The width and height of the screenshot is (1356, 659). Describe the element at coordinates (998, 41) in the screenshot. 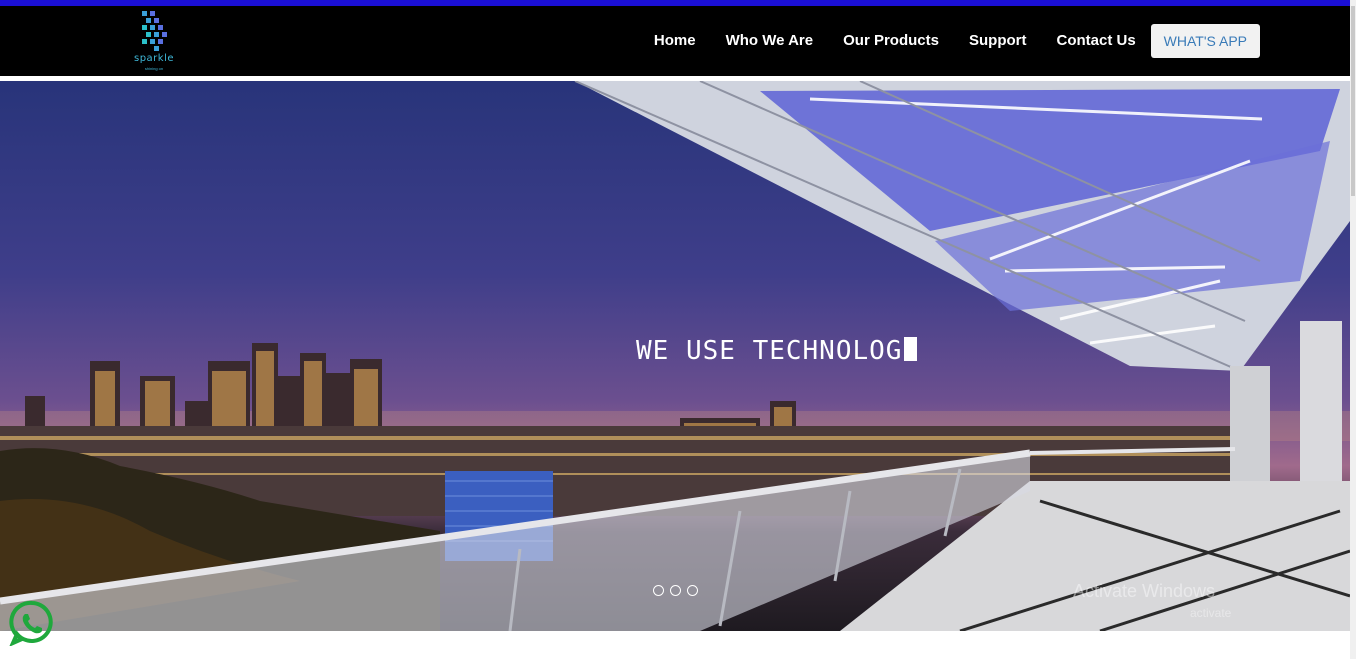

I see `nav-support: Support` at that location.